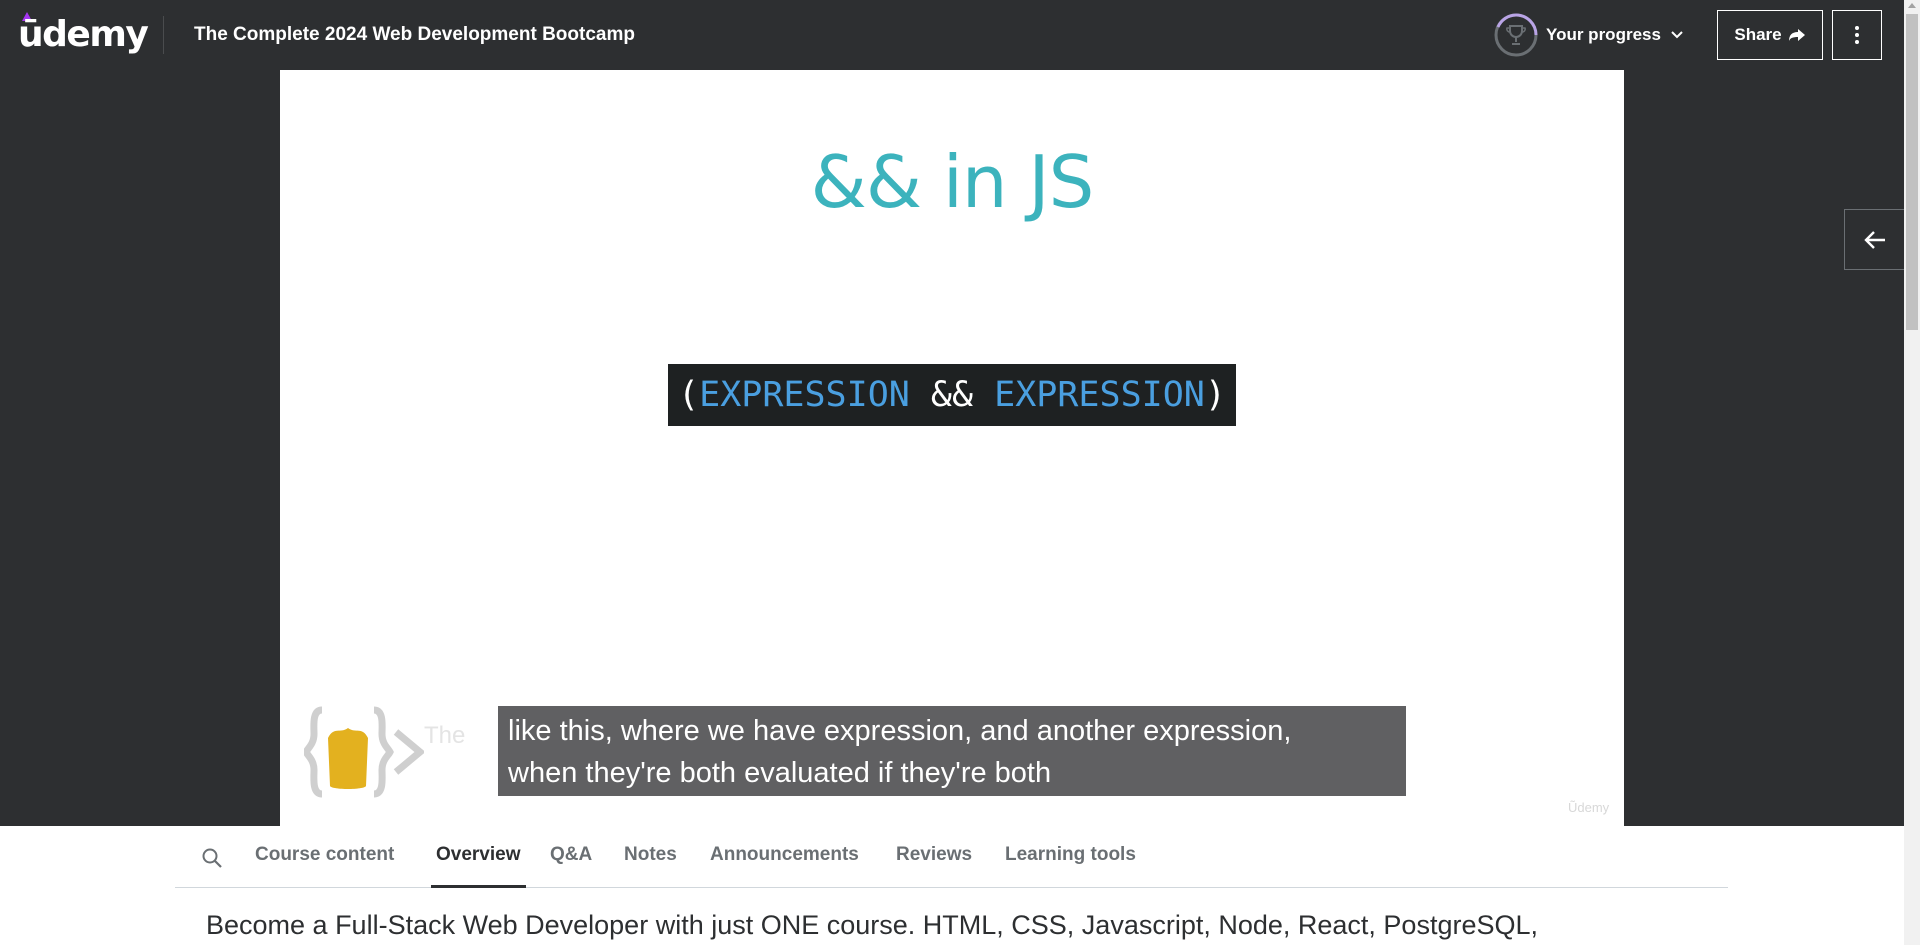  I want to click on your-progress-button: Your progress, so click(1588, 35).